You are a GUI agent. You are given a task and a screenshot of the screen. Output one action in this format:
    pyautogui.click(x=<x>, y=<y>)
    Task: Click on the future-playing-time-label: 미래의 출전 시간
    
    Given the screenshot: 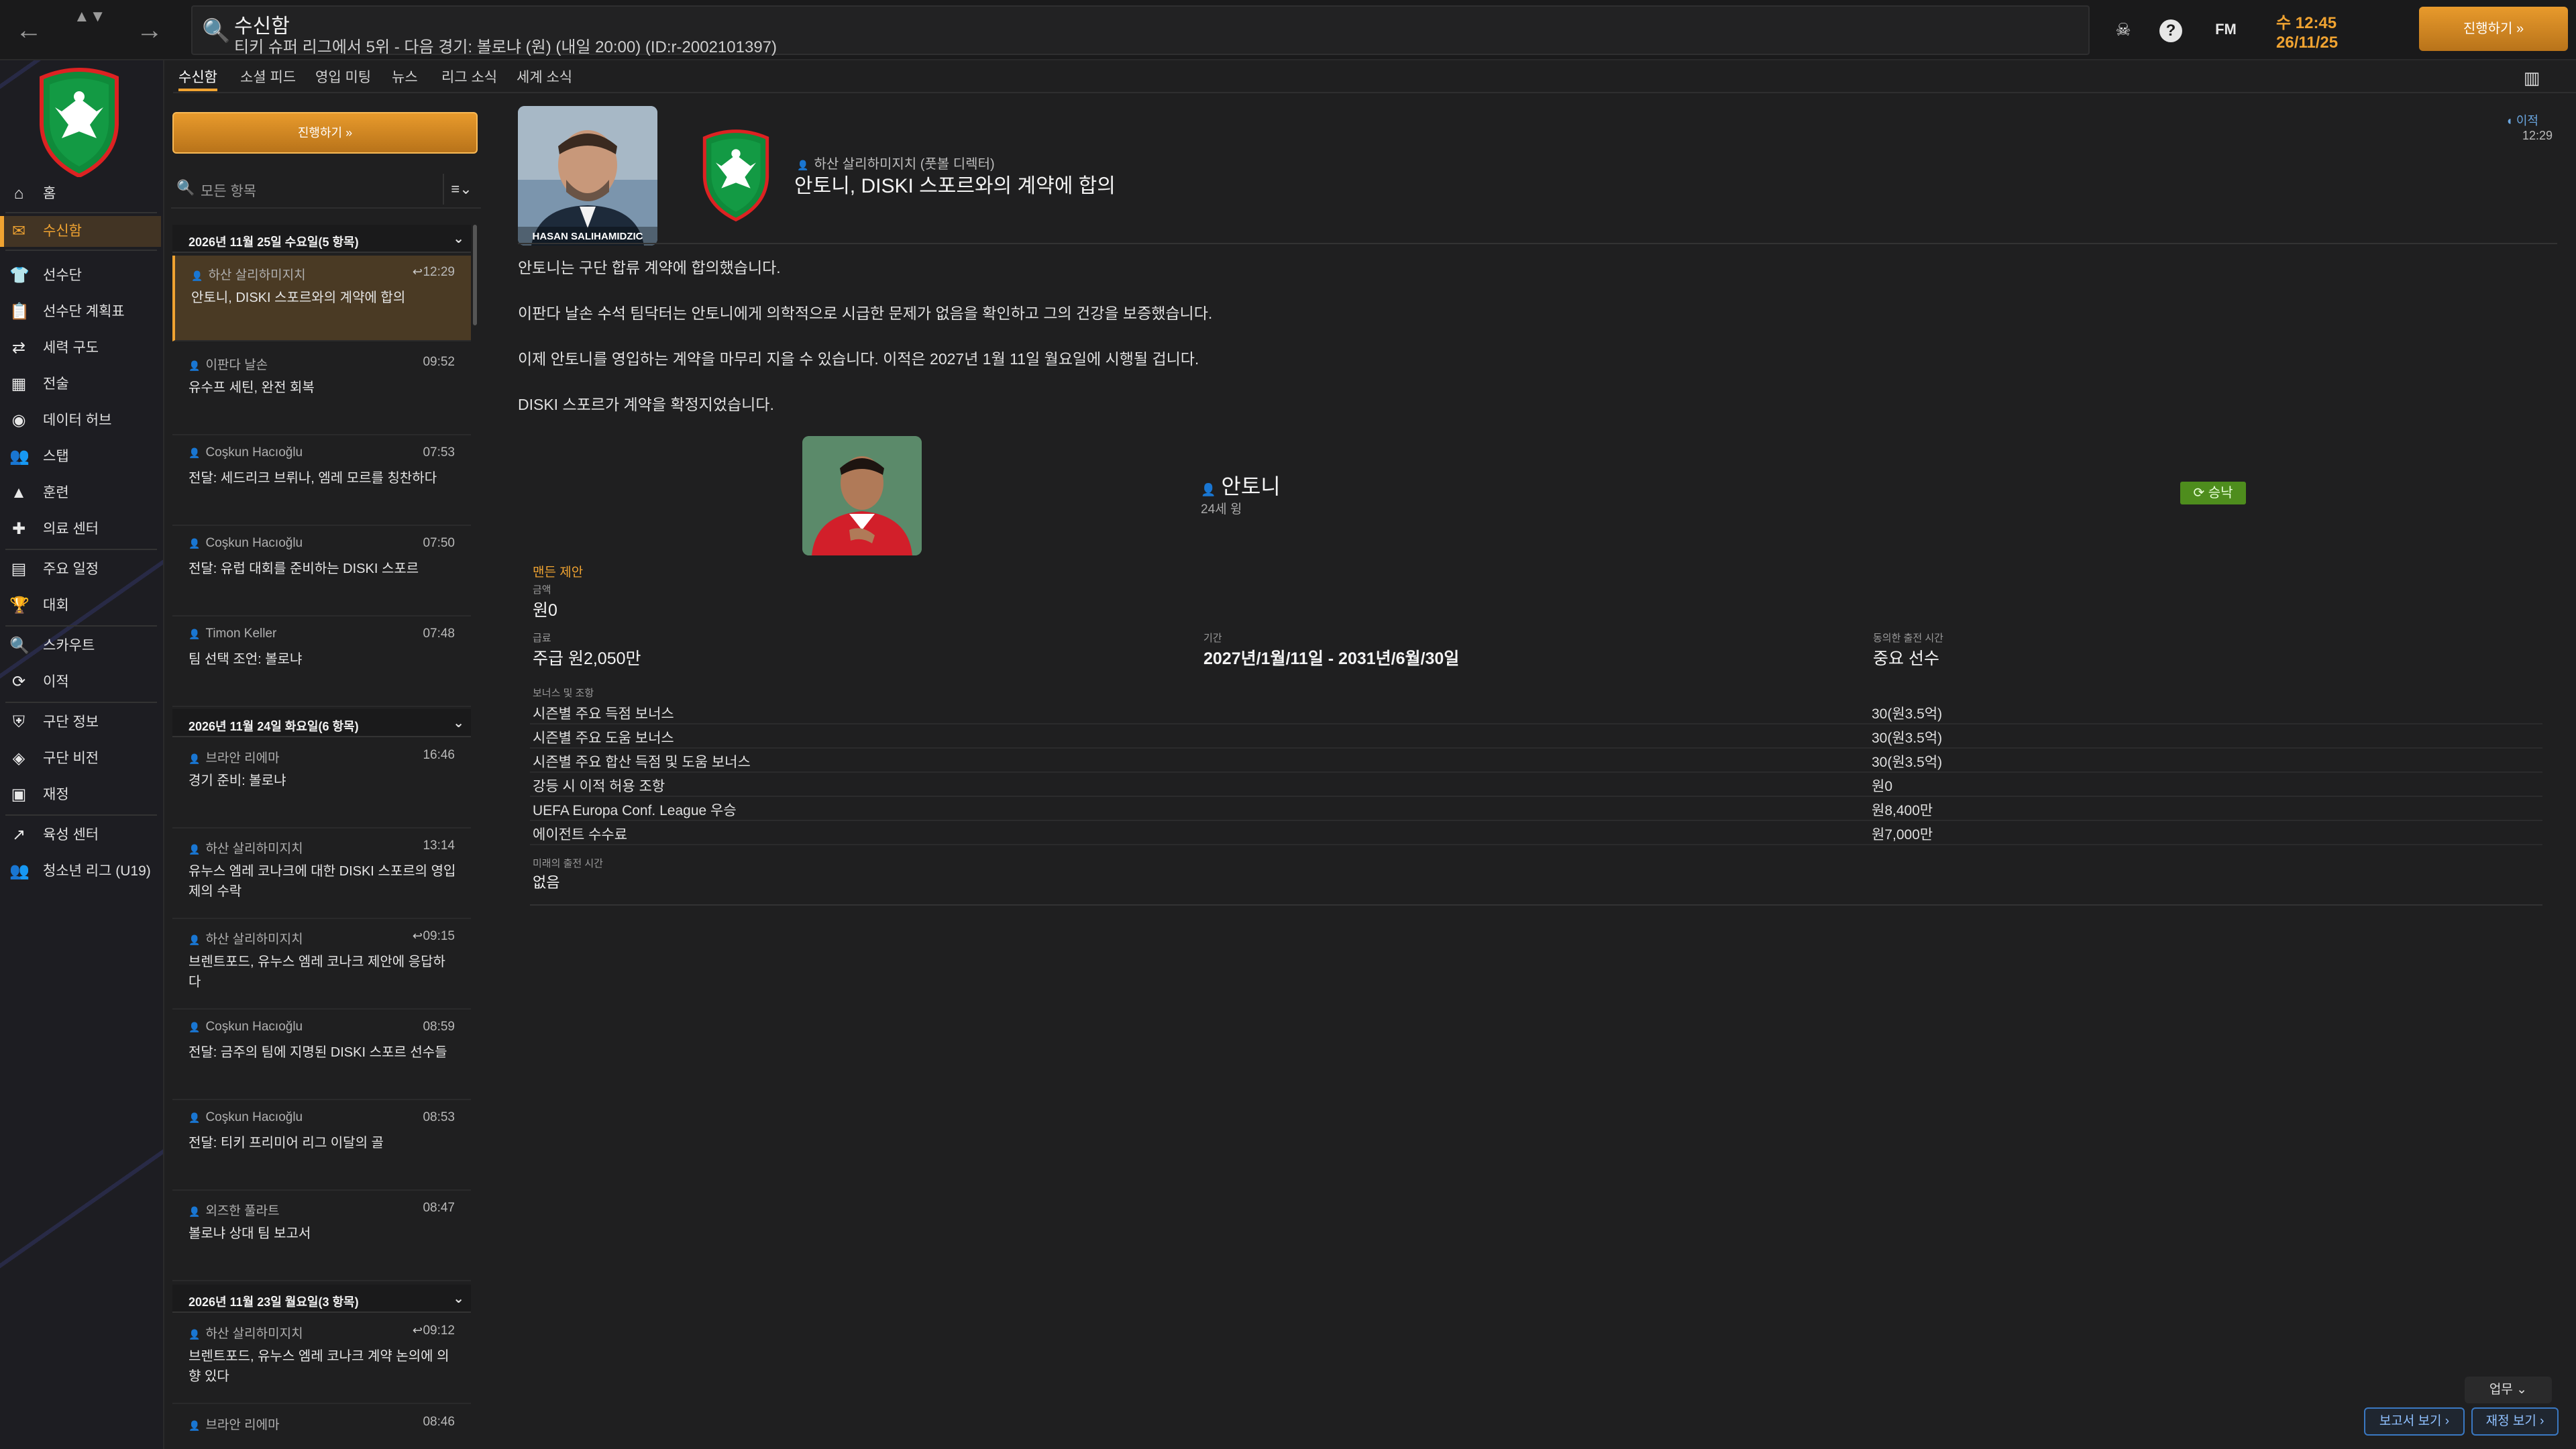 What is the action you would take?
    pyautogui.click(x=568, y=863)
    